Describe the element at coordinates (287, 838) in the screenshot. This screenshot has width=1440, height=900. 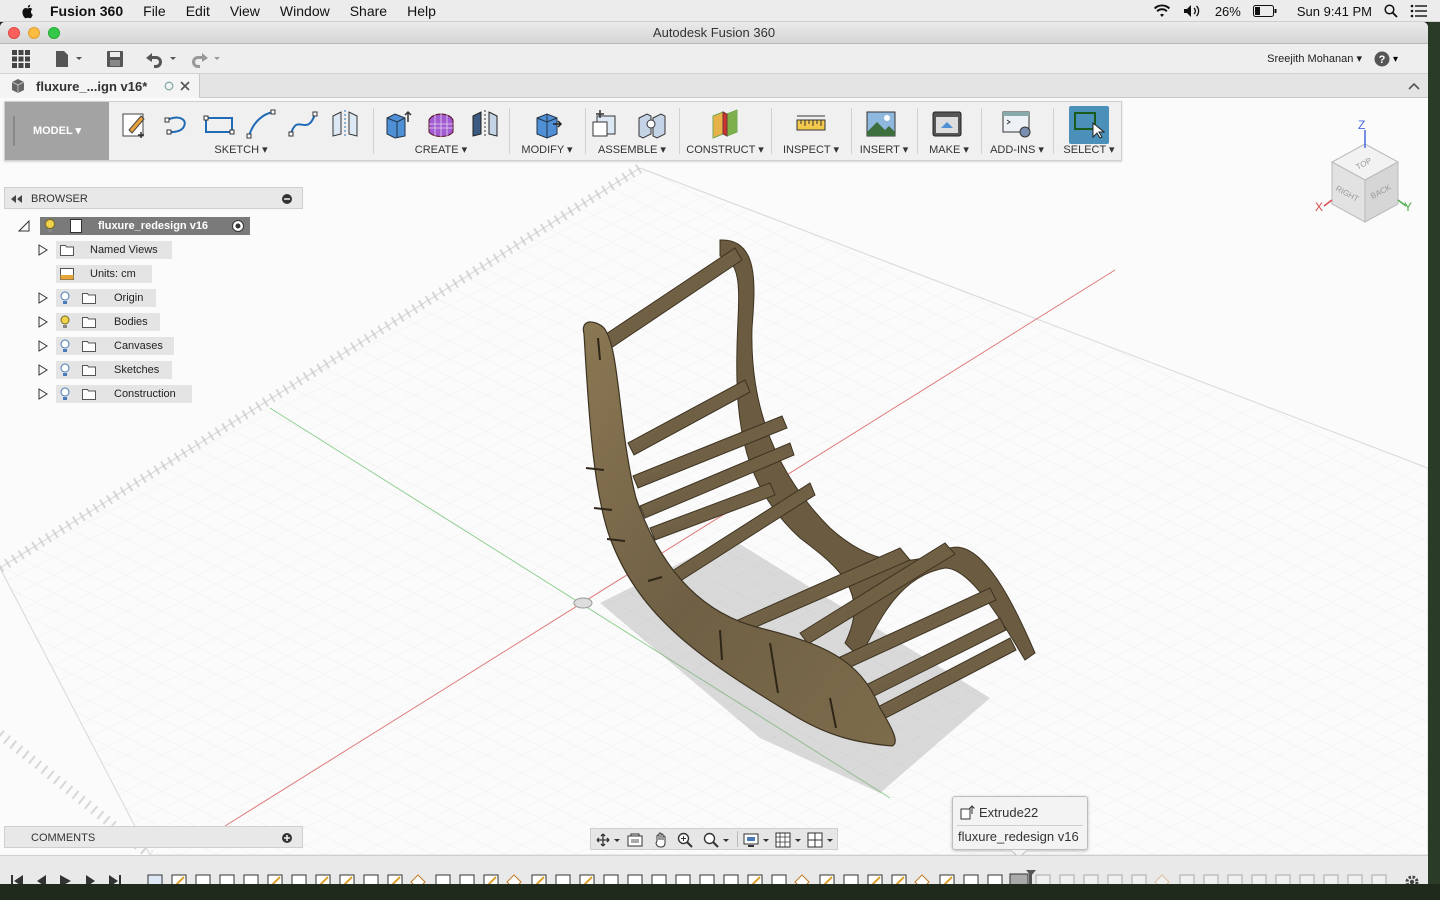
I see `expand-panel-icon` at that location.